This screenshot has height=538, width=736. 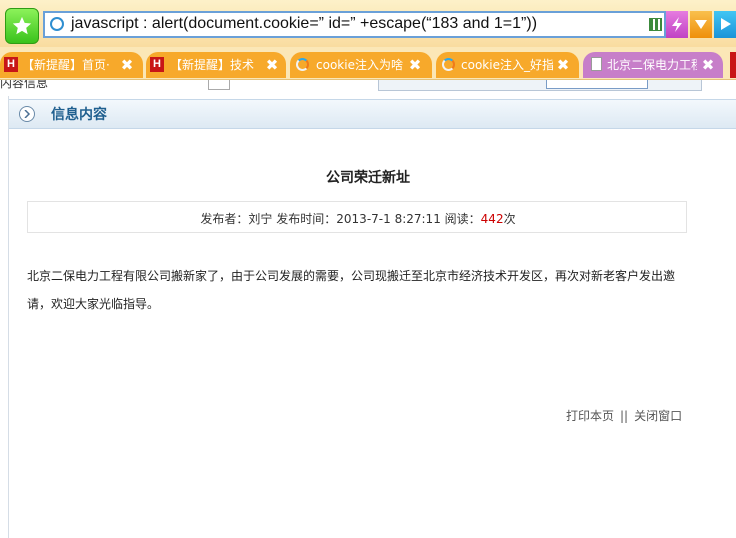 What do you see at coordinates (224, 219) in the screenshot?
I see `publisher-label: 发布者：` at bounding box center [224, 219].